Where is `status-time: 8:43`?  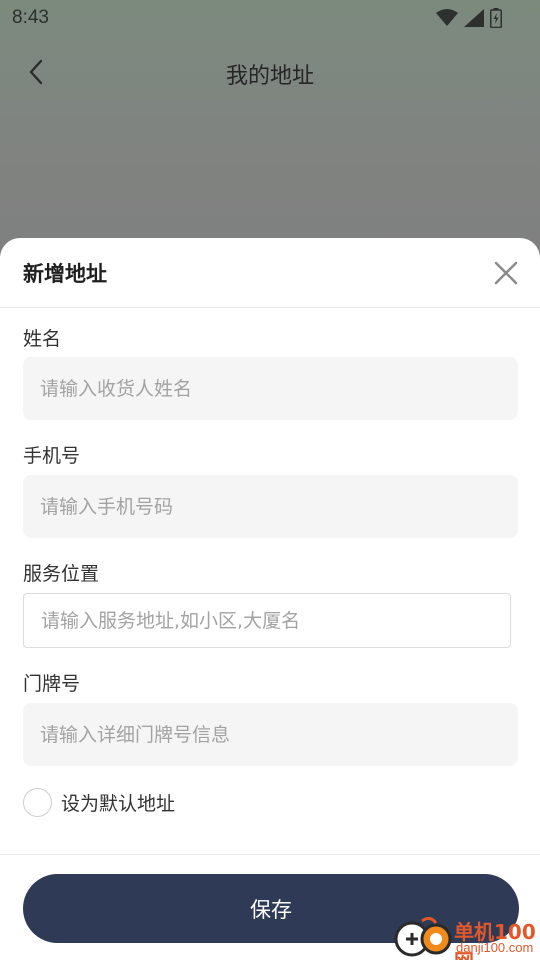
status-time: 8:43 is located at coordinates (30, 17).